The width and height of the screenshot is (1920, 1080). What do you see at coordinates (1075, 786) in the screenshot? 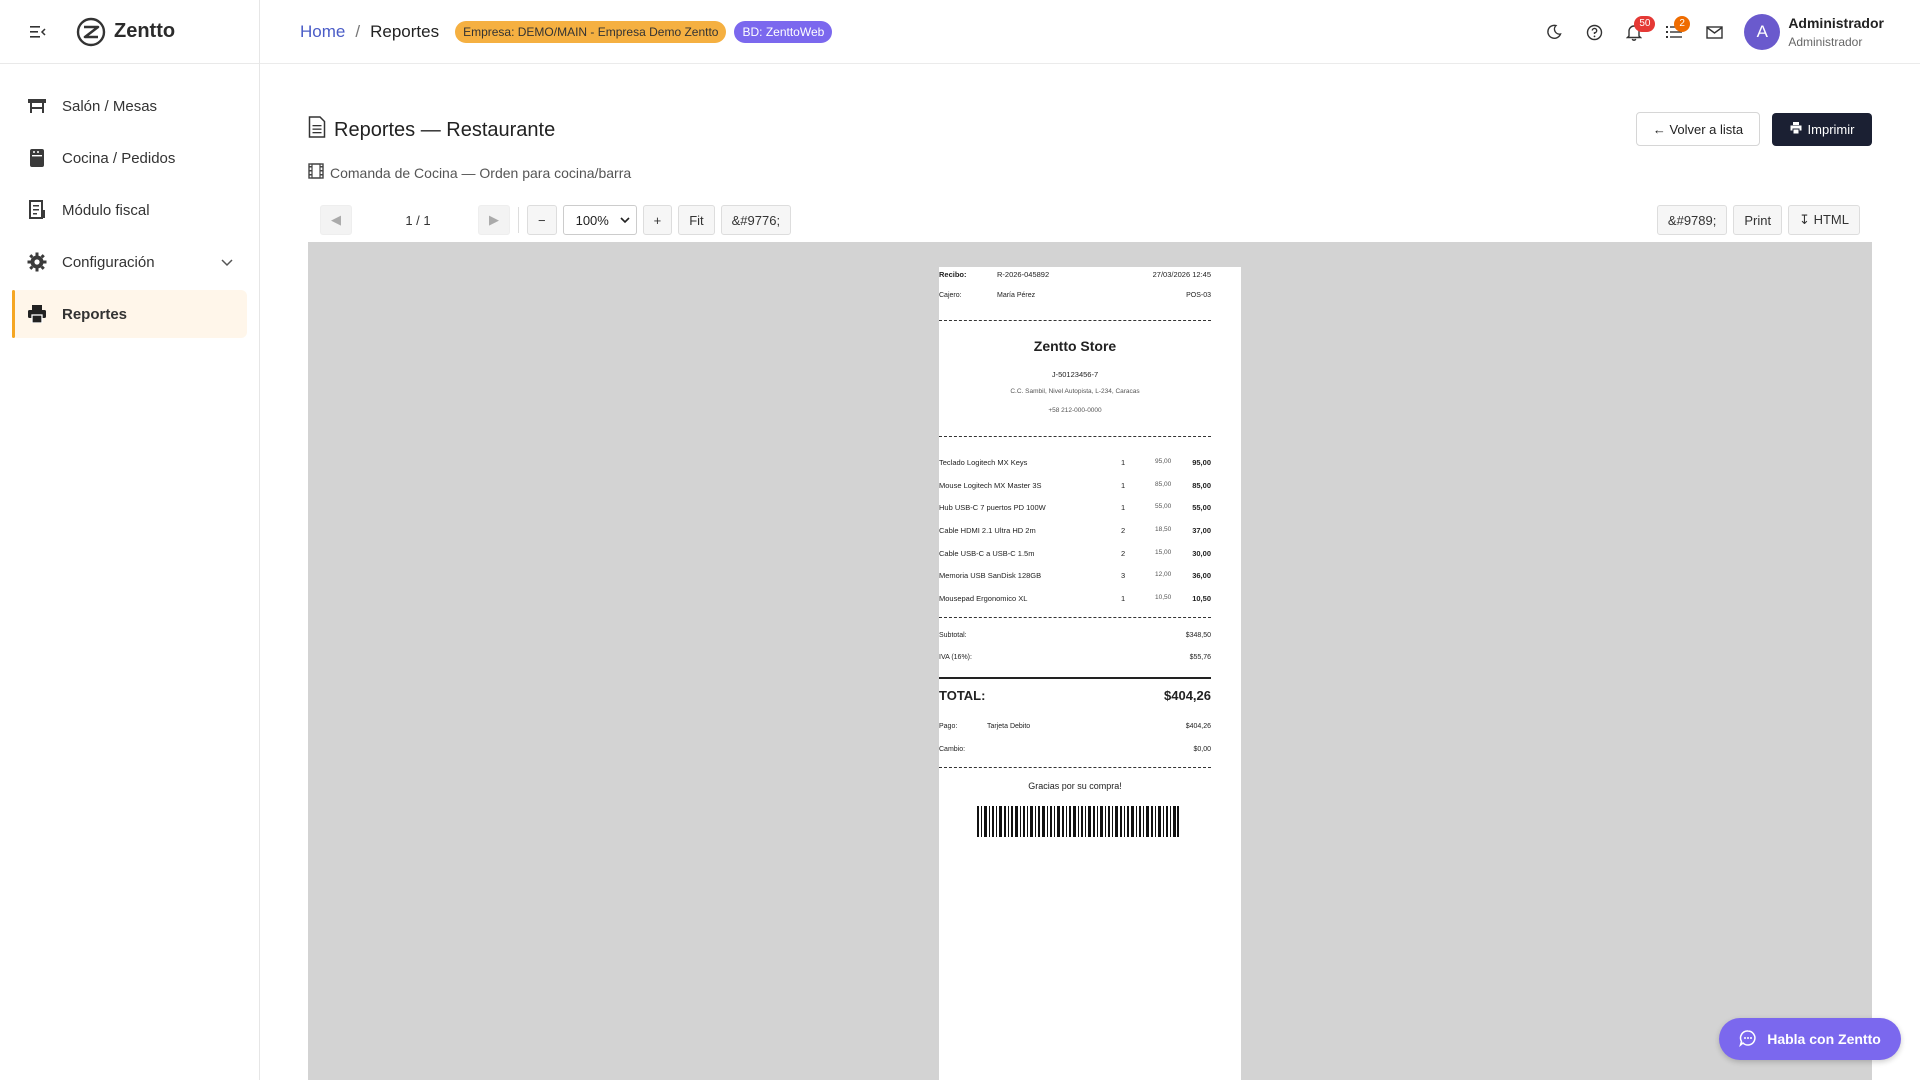
I see `thanks-message: Gracias por su compra!` at bounding box center [1075, 786].